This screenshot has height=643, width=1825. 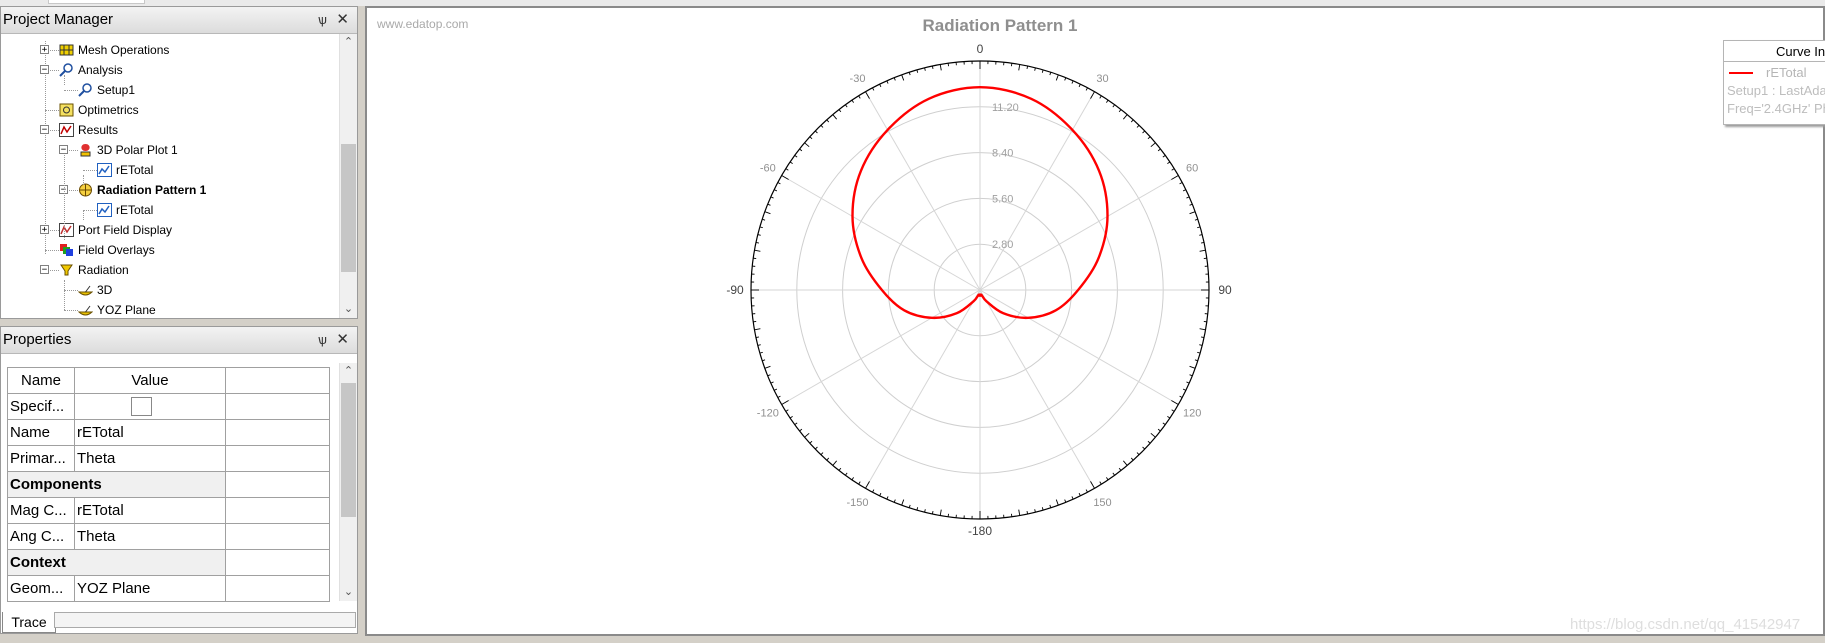 I want to click on radial-tick-label: 2.80, so click(x=1002, y=245).